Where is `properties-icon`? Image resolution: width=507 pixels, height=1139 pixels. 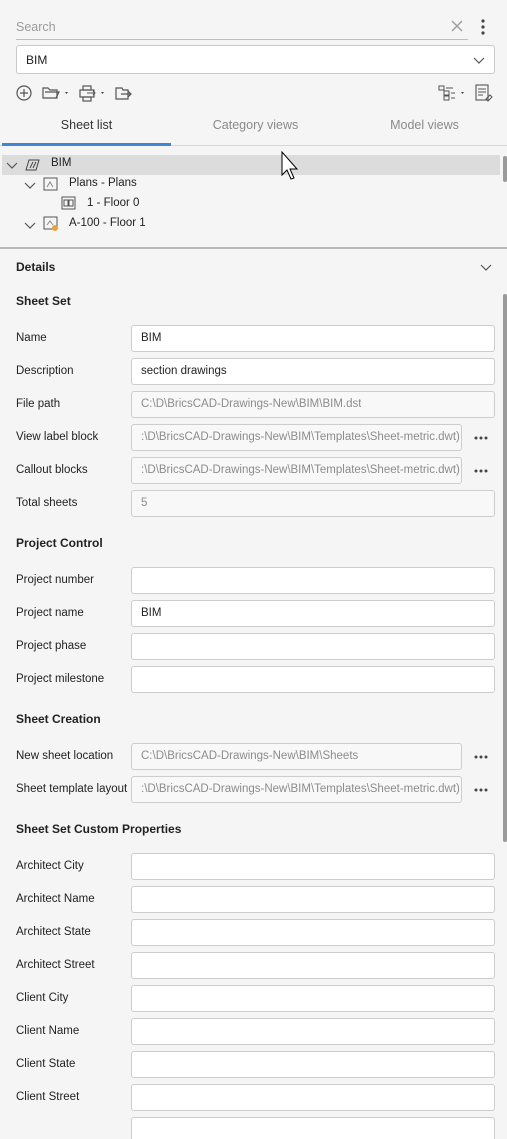 properties-icon is located at coordinates (484, 93).